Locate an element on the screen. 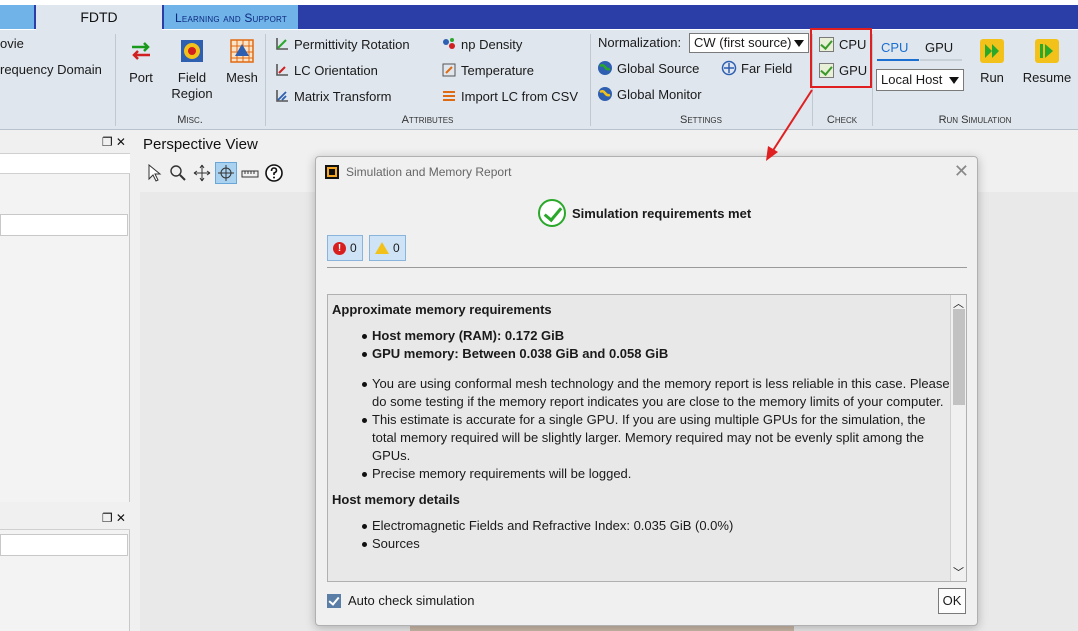 The height and width of the screenshot is (631, 1078). global-monitor-label: Global Monitor is located at coordinates (659, 94).